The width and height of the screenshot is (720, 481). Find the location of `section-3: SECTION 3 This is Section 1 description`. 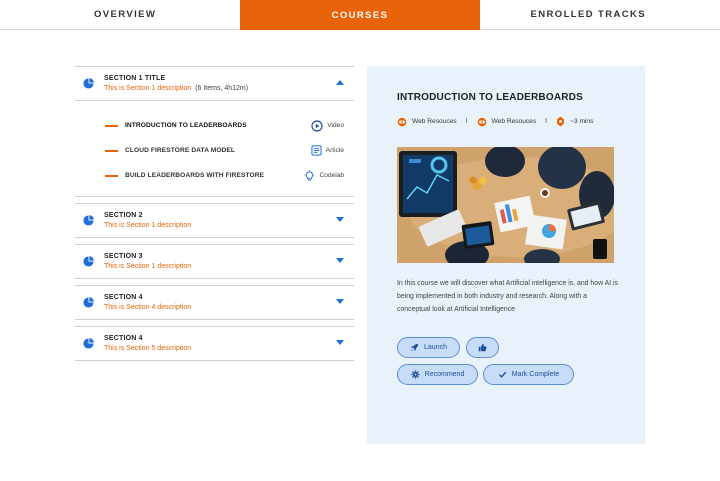

section-3: SECTION 3 This is Section 1 description is located at coordinates (214, 261).